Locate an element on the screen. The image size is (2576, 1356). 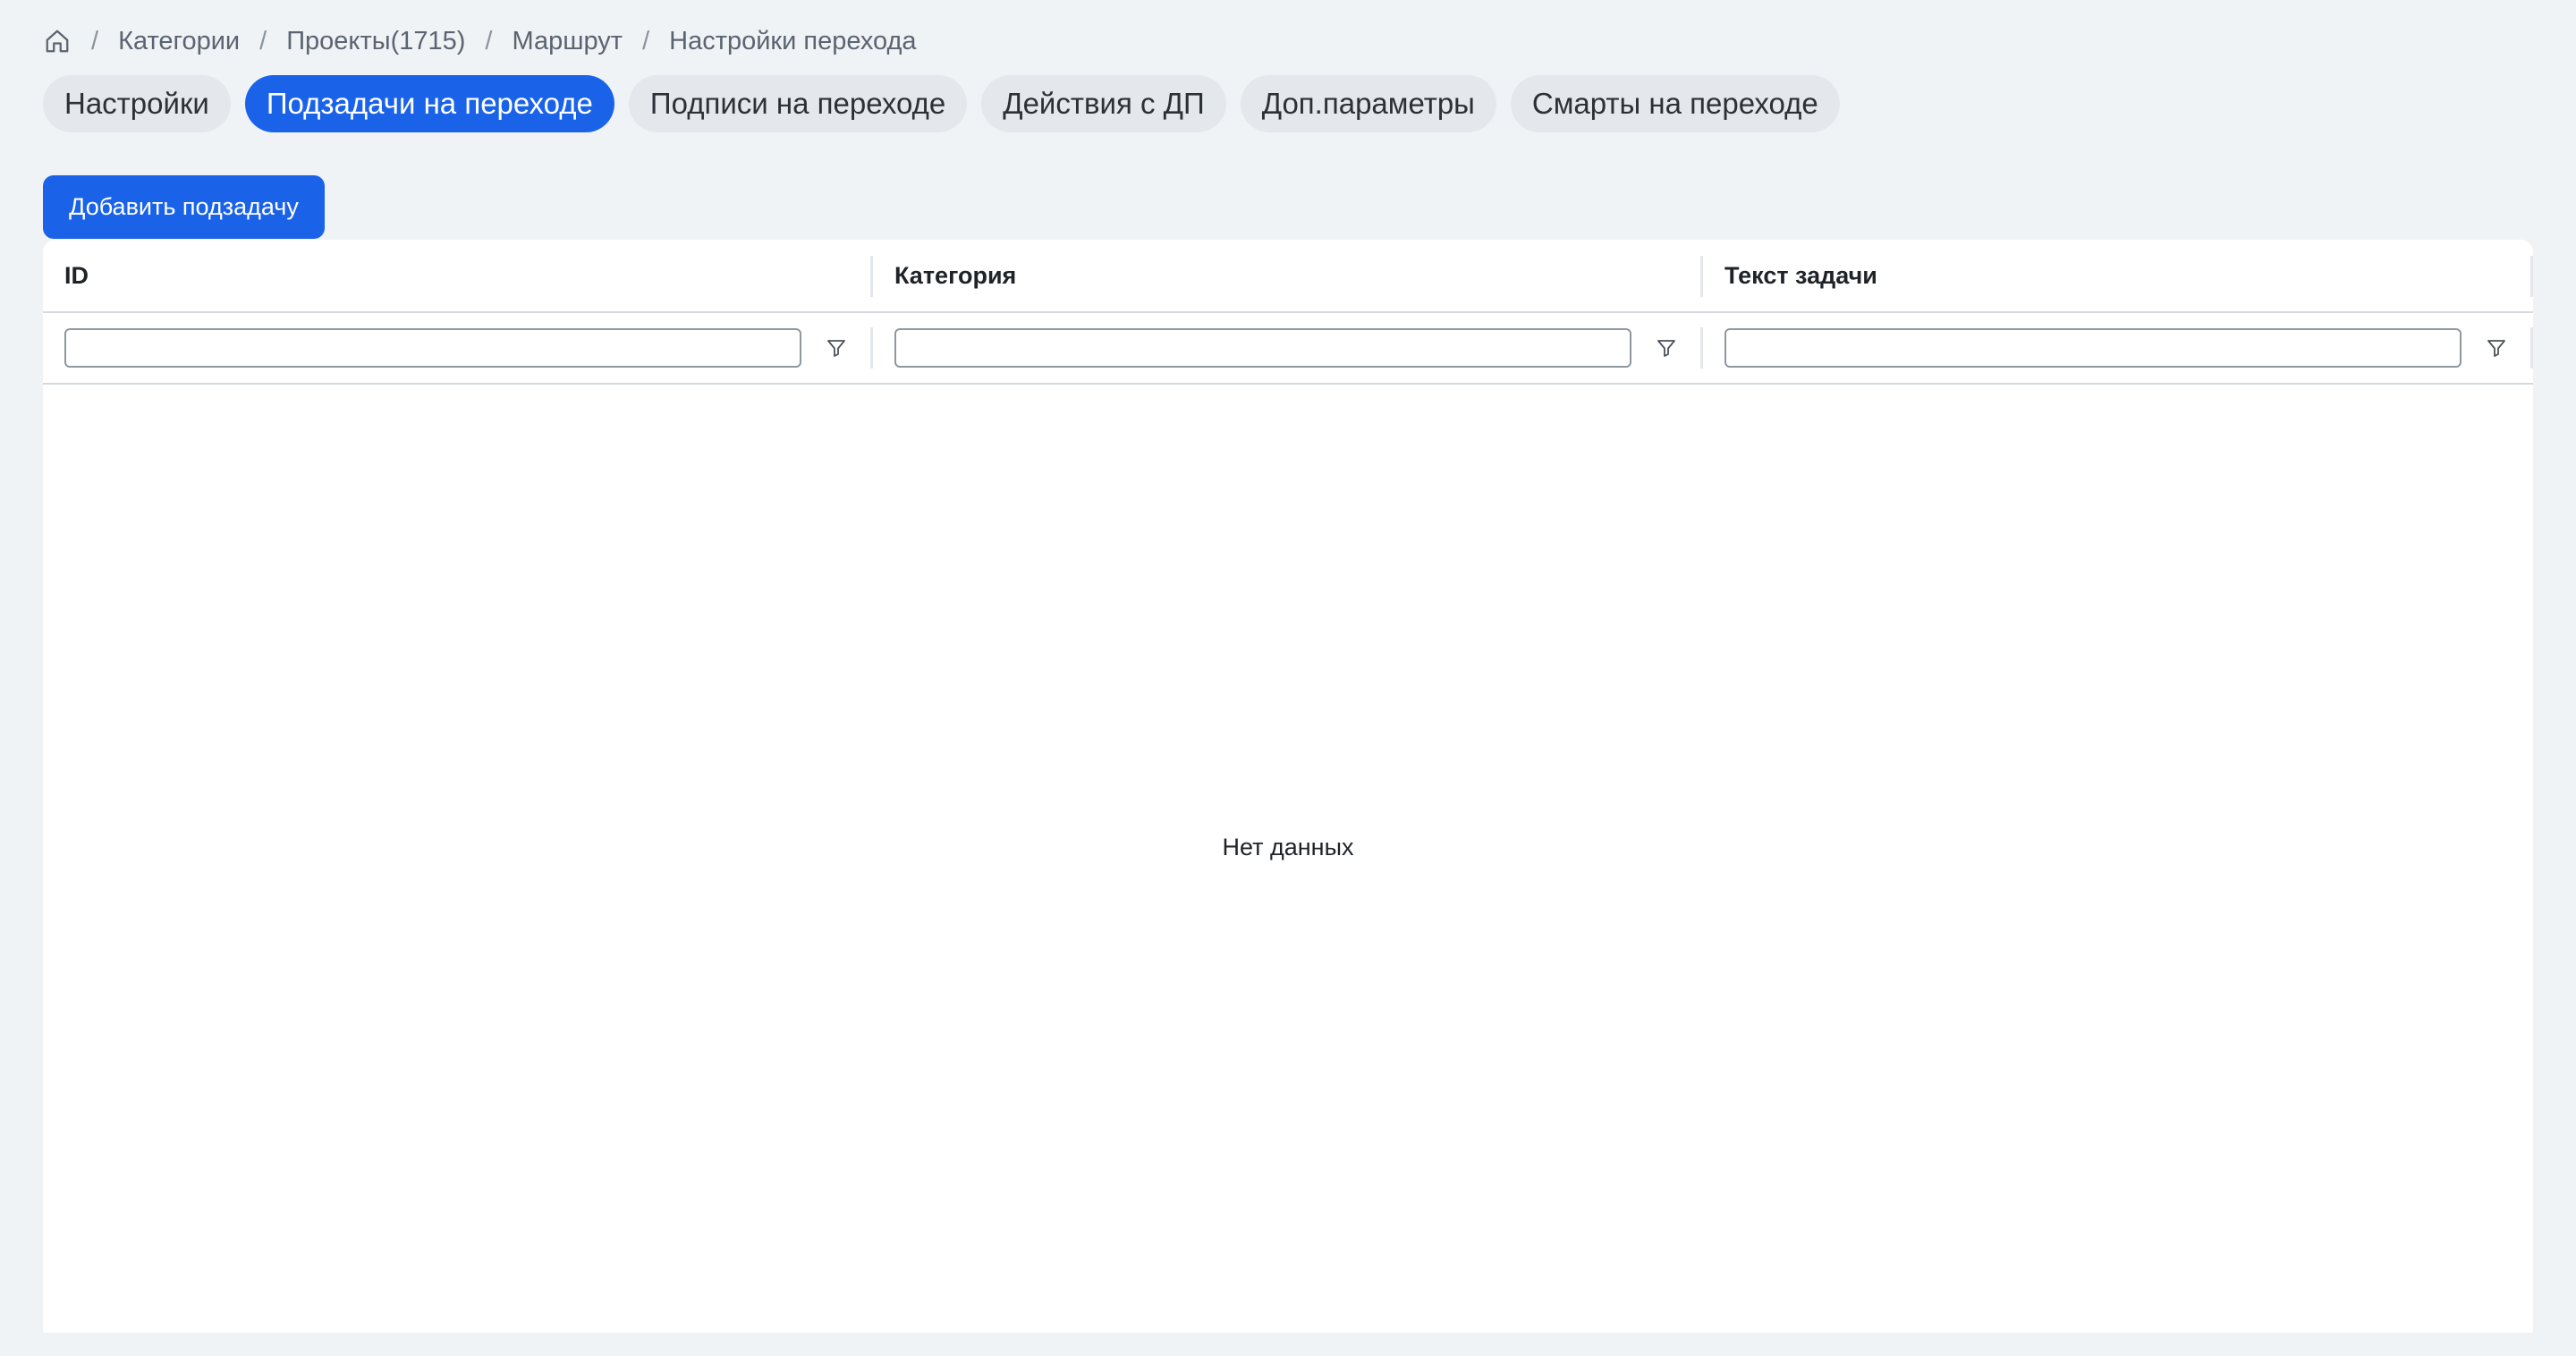
tab-settings: Настройки is located at coordinates (137, 103).